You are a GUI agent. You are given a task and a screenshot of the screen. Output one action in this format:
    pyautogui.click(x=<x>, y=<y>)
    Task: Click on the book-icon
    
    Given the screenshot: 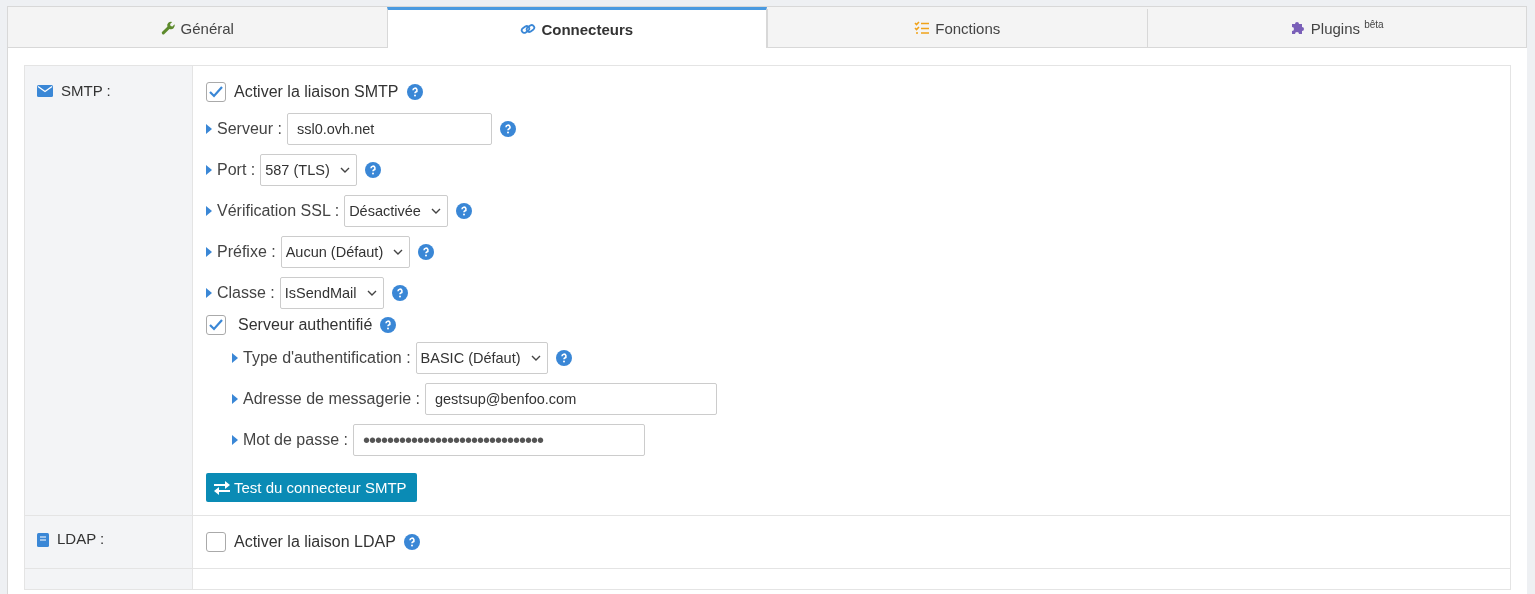 What is the action you would take?
    pyautogui.click(x=43, y=540)
    